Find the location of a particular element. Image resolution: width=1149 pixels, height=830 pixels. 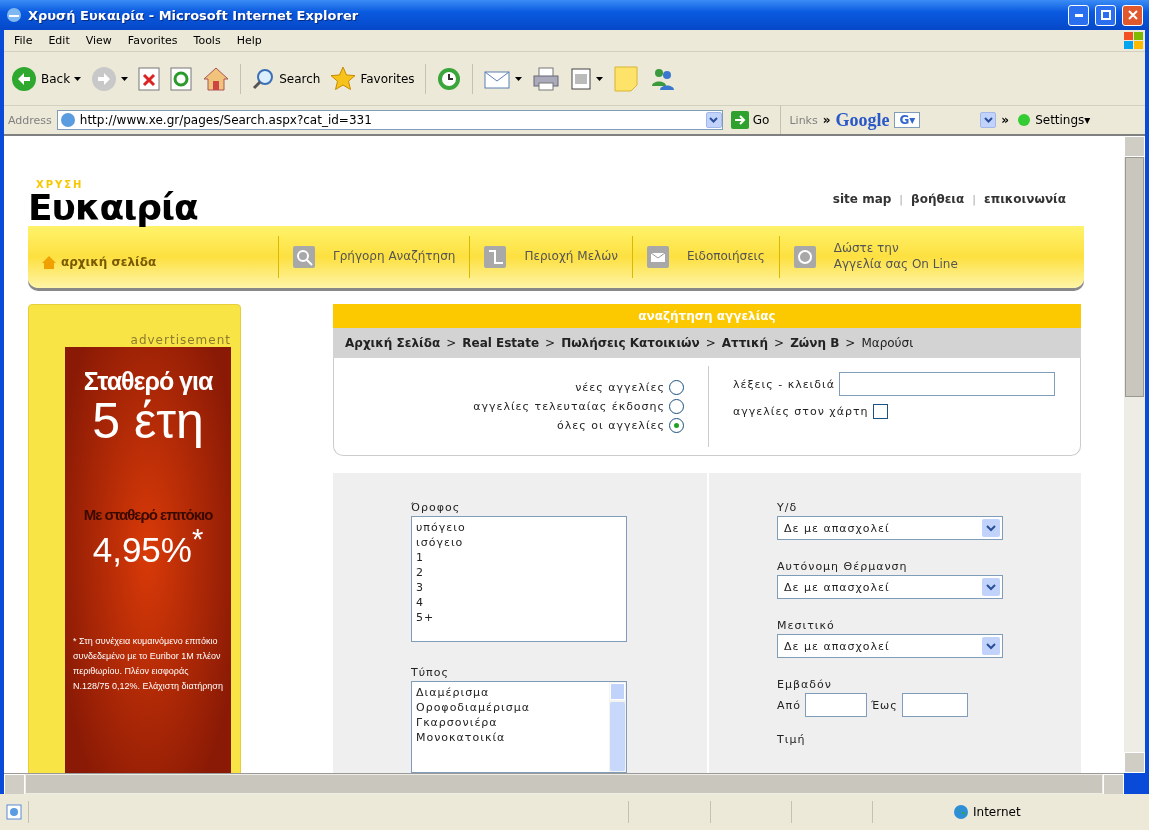

stop-icon is located at coordinates (149, 78).